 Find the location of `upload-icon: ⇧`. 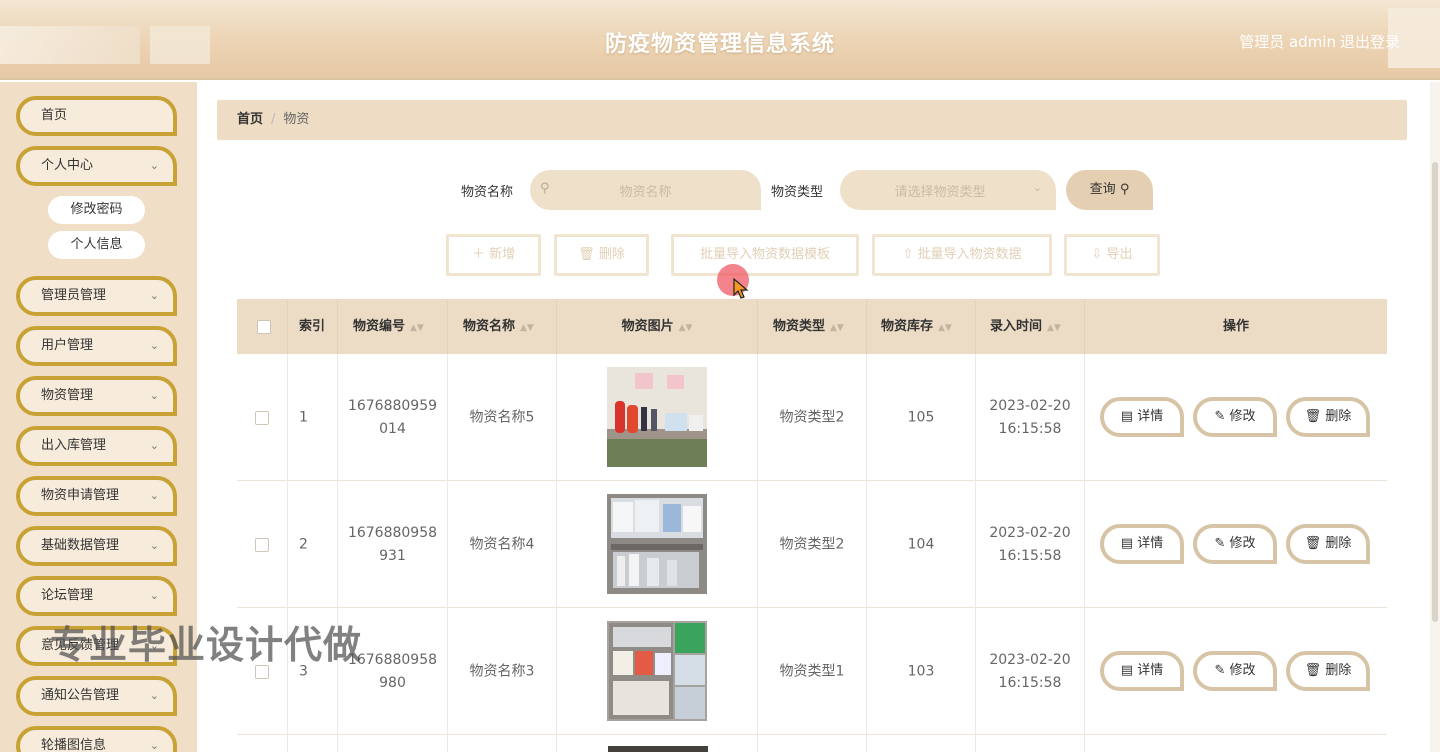

upload-icon: ⇧ is located at coordinates (908, 254).